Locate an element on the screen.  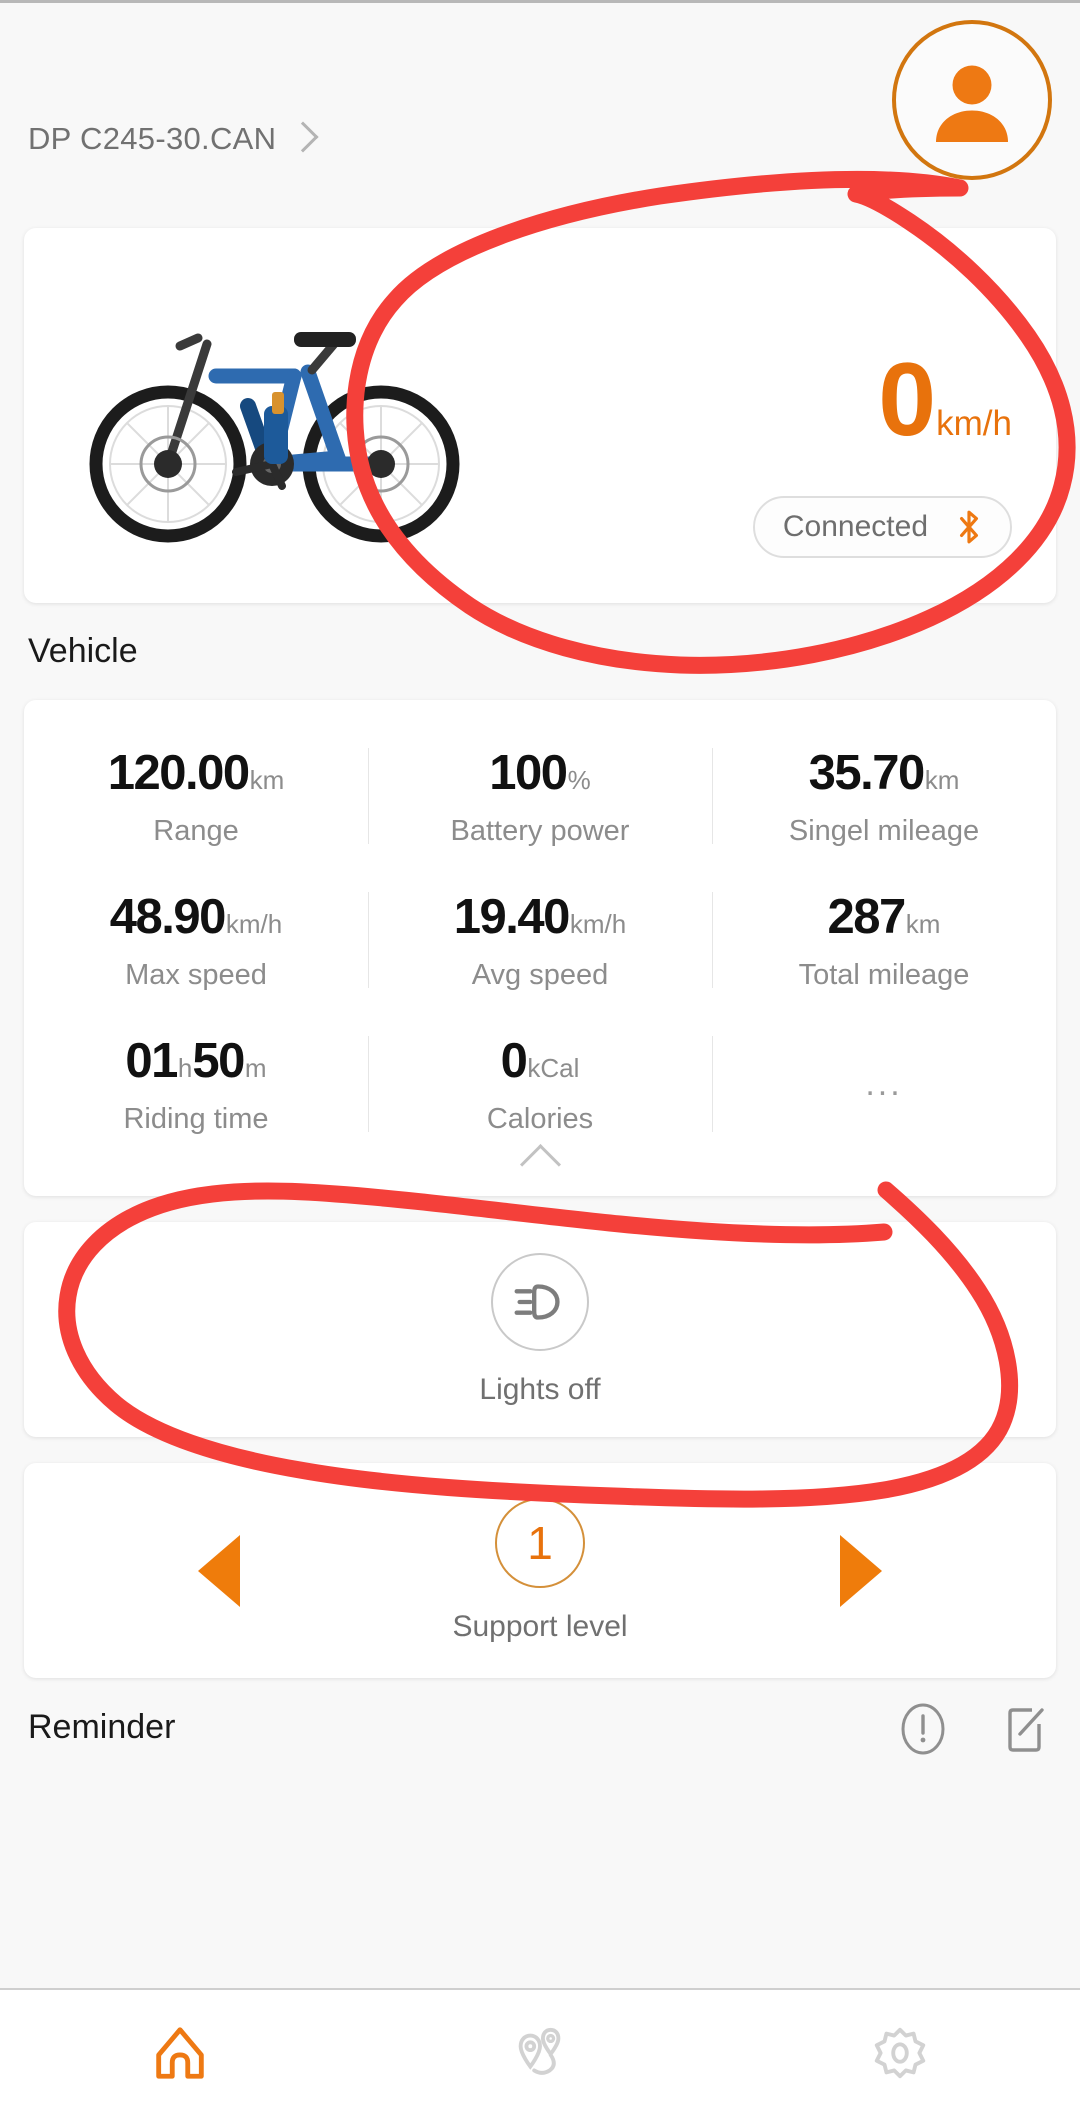
support-level-indicator: 1 is located at coordinates (539, 1542).